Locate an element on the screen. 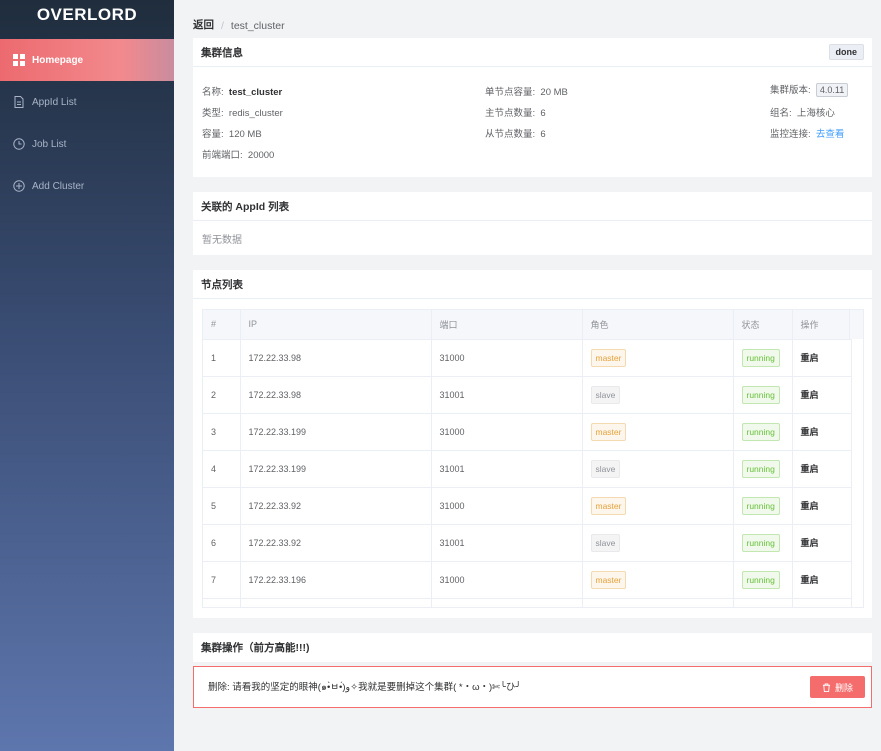  sidebar-item-label: Homepage is located at coordinates (58, 60).